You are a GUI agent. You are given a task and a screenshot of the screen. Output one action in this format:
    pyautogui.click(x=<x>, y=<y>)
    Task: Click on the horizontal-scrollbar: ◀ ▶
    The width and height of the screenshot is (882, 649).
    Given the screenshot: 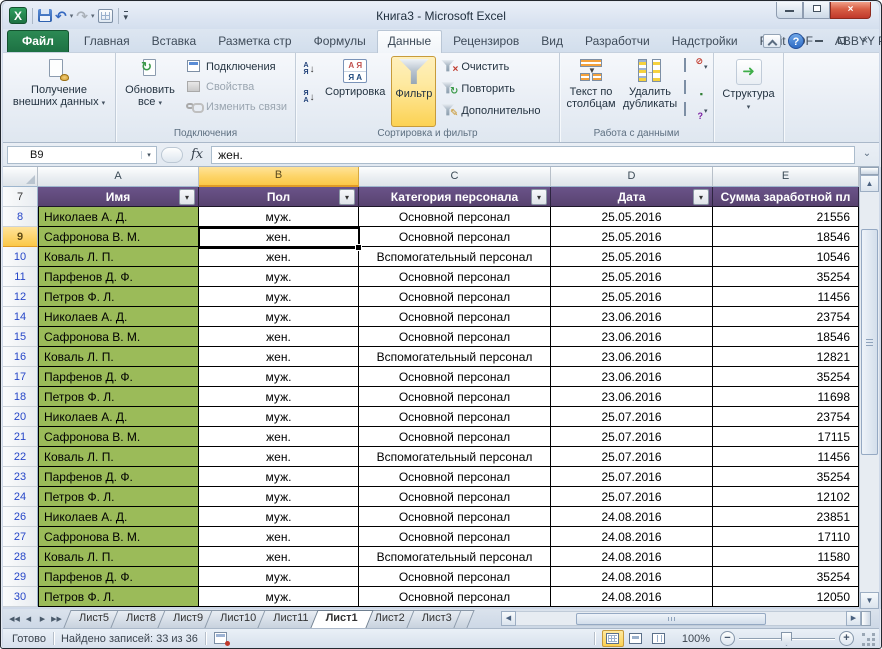 What is the action you would take?
    pyautogui.click(x=686, y=618)
    